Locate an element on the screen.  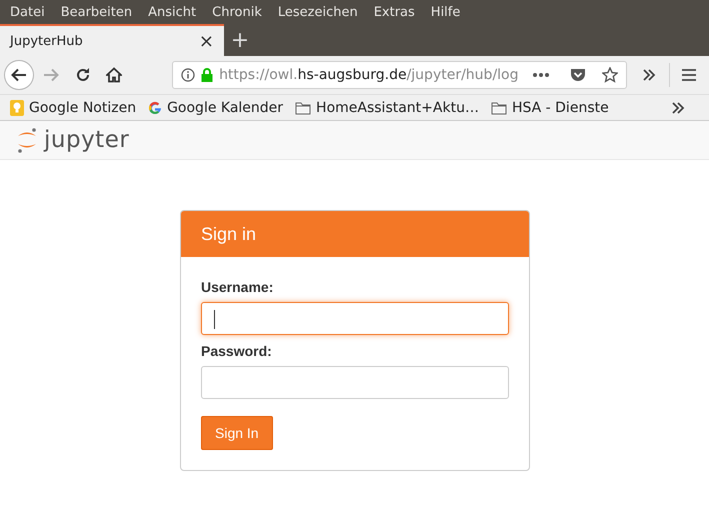
new-tab-button: + is located at coordinates (240, 40).